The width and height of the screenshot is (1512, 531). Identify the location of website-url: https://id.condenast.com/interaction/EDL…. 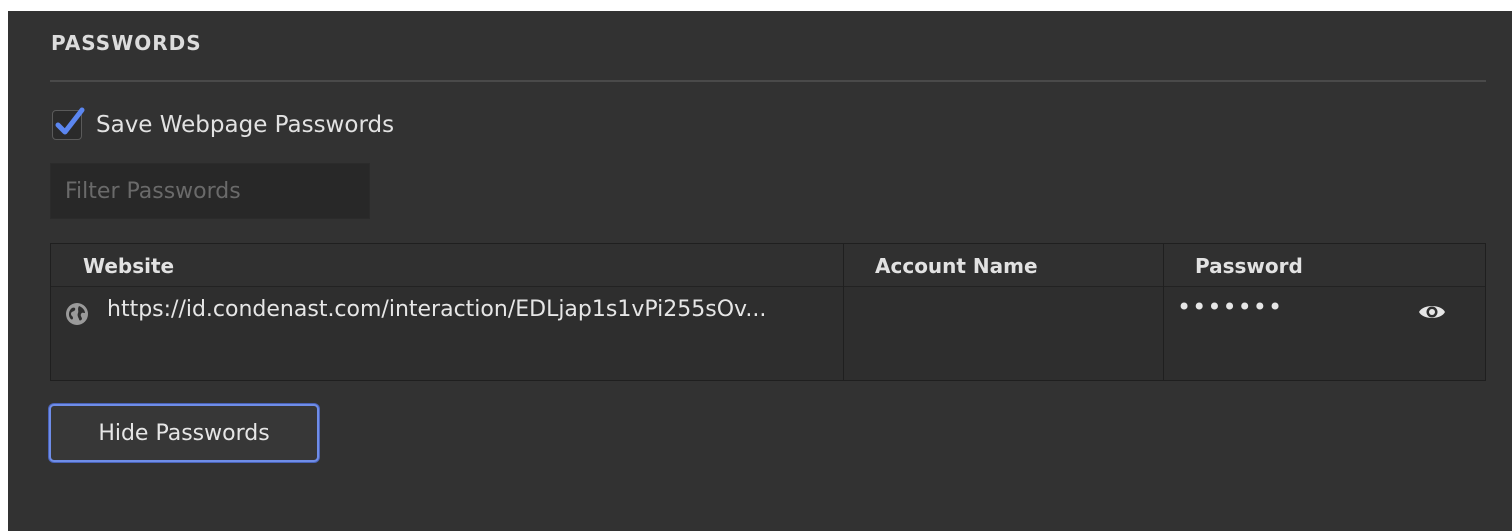
(437, 309).